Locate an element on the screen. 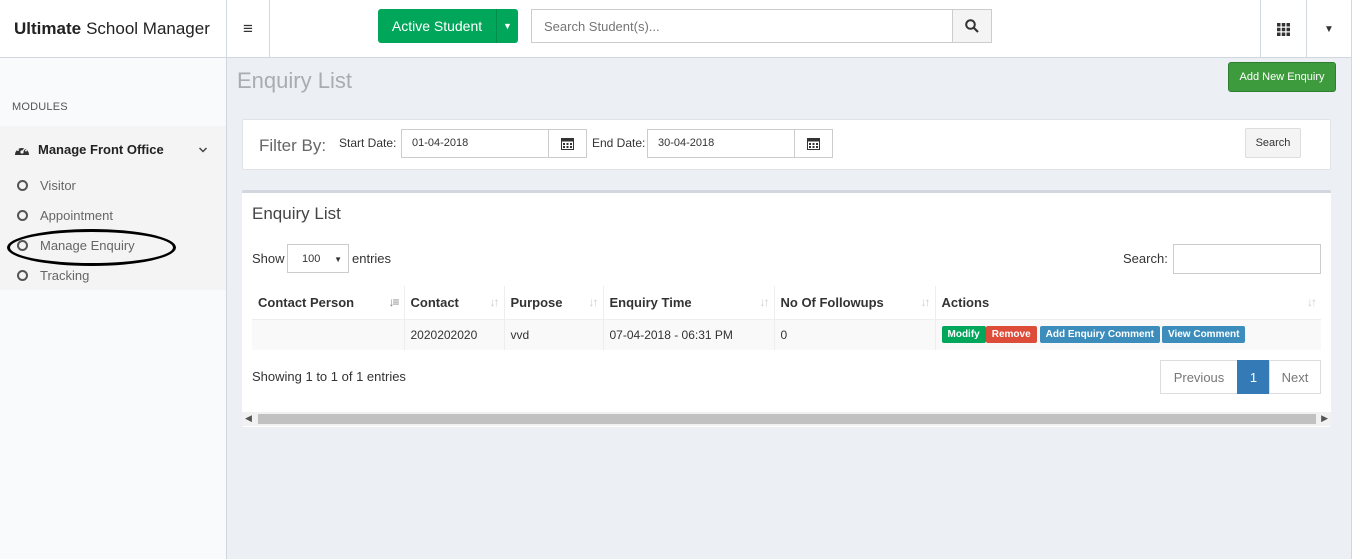  sidebar-item-tracking: Tracking is located at coordinates (53, 275).